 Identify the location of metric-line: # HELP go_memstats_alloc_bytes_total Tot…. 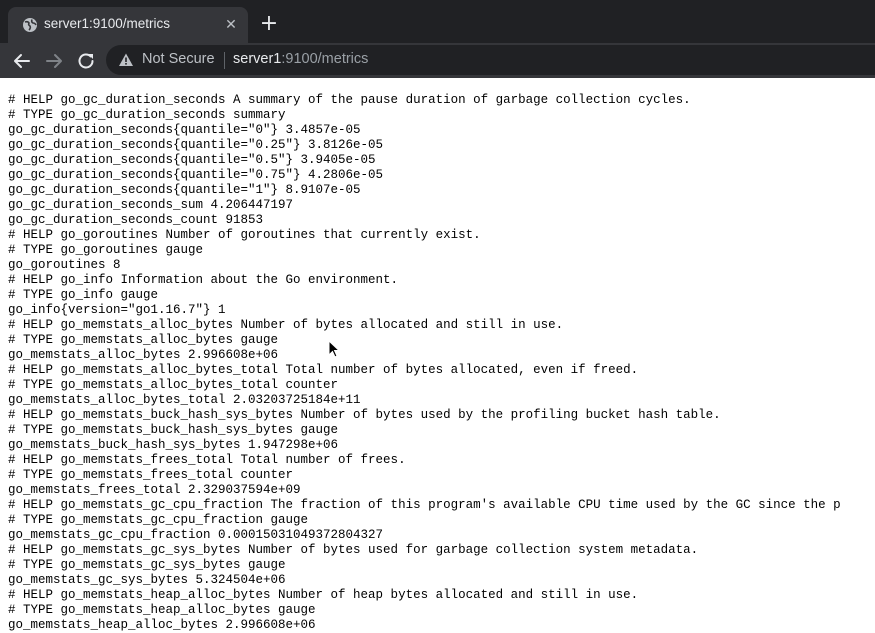
(323, 370).